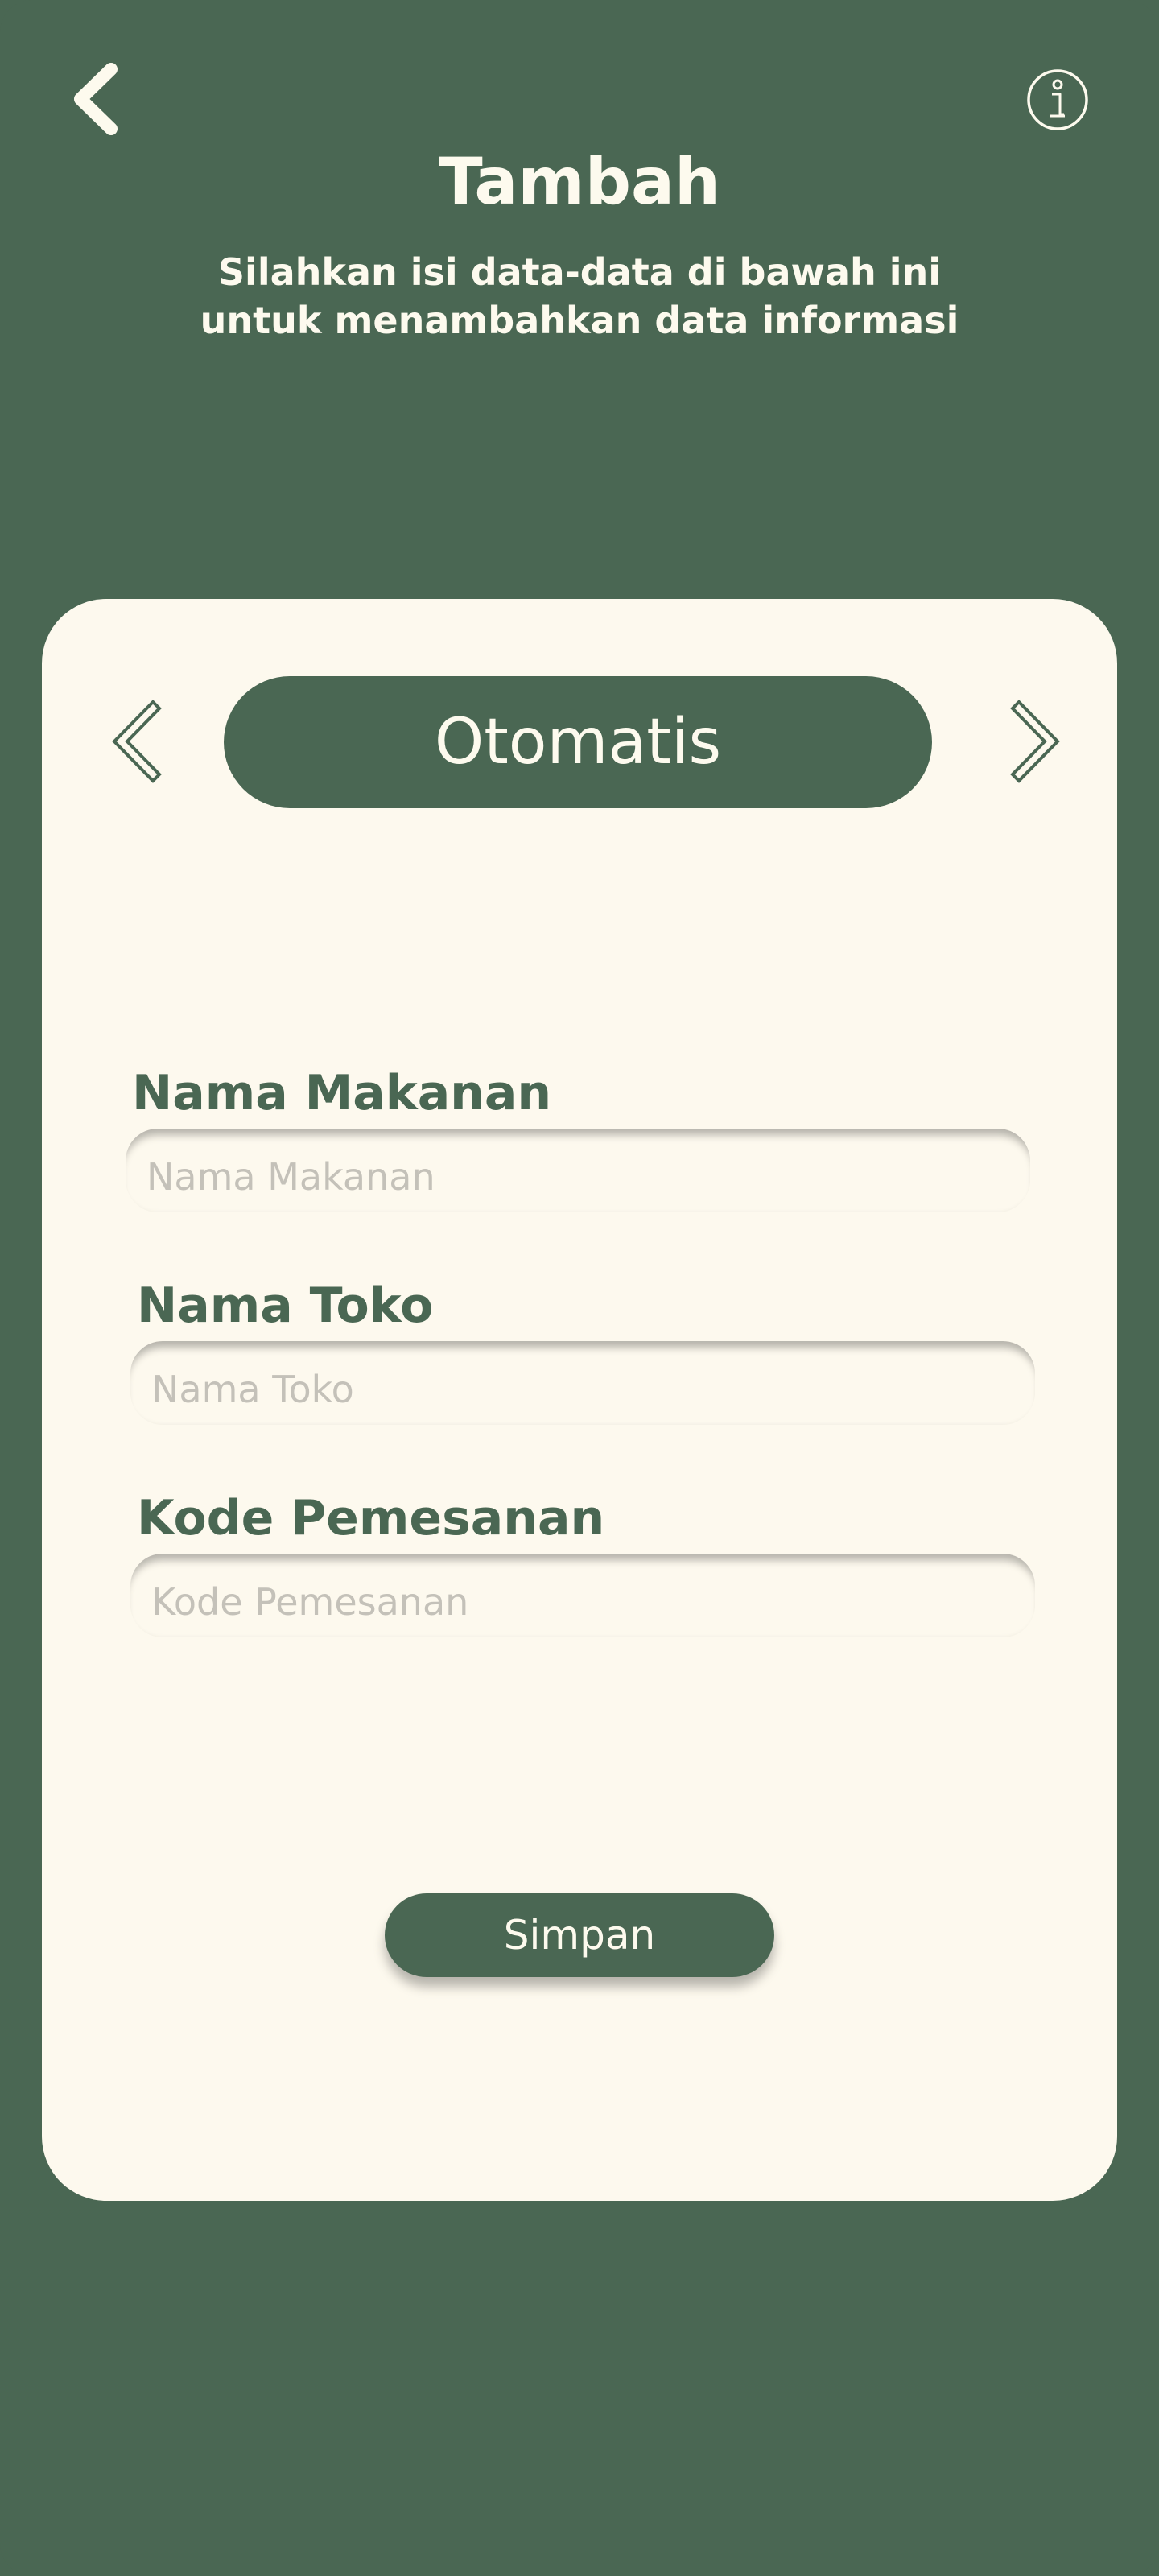 Image resolution: width=1159 pixels, height=2576 pixels. I want to click on kode-pemesanan-input: Kode Pemesanan, so click(582, 1595).